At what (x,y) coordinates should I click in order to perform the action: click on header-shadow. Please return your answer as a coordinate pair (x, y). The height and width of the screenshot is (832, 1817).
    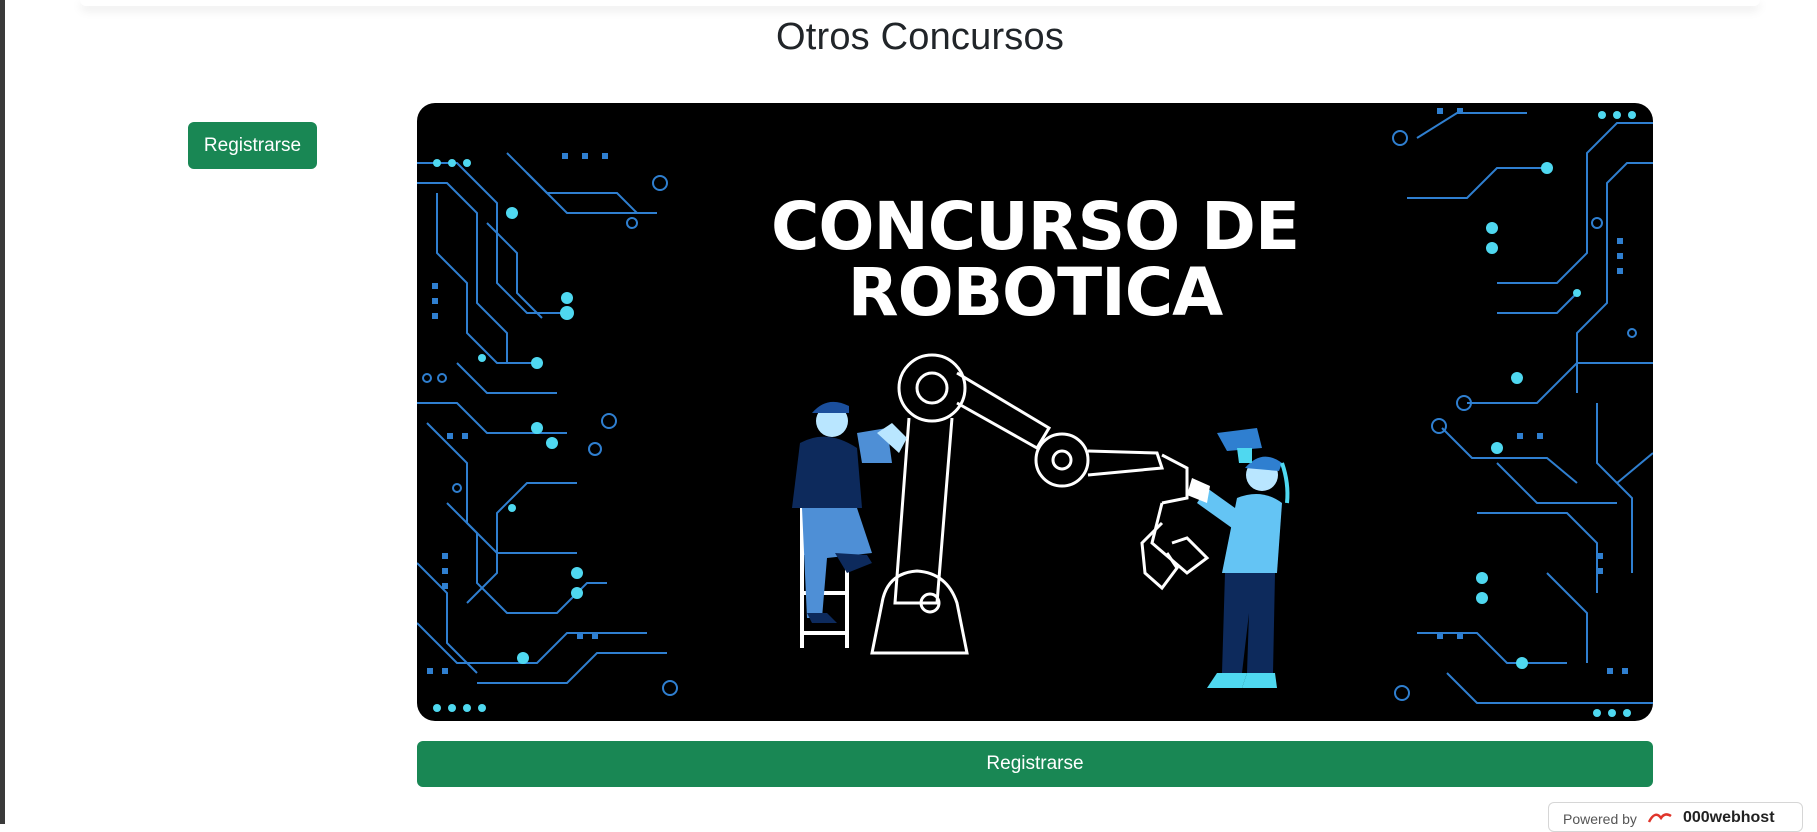
    Looking at the image, I should click on (920, 3).